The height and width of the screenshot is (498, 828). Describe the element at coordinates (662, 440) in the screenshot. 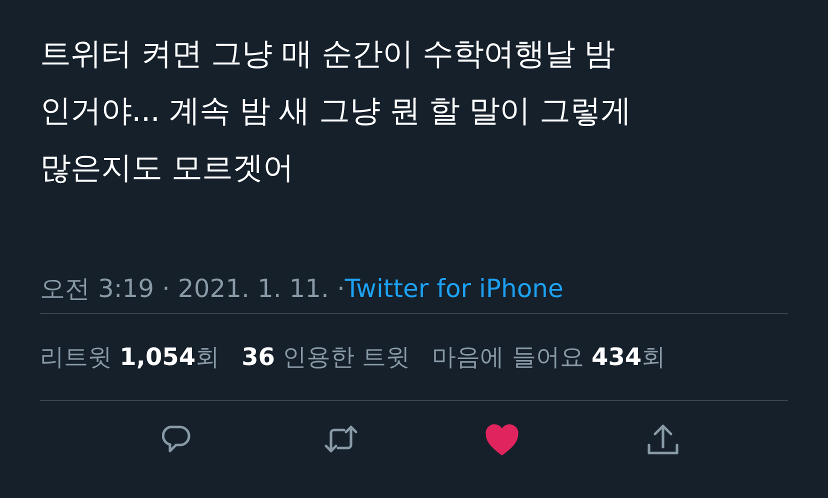

I see `share-button` at that location.